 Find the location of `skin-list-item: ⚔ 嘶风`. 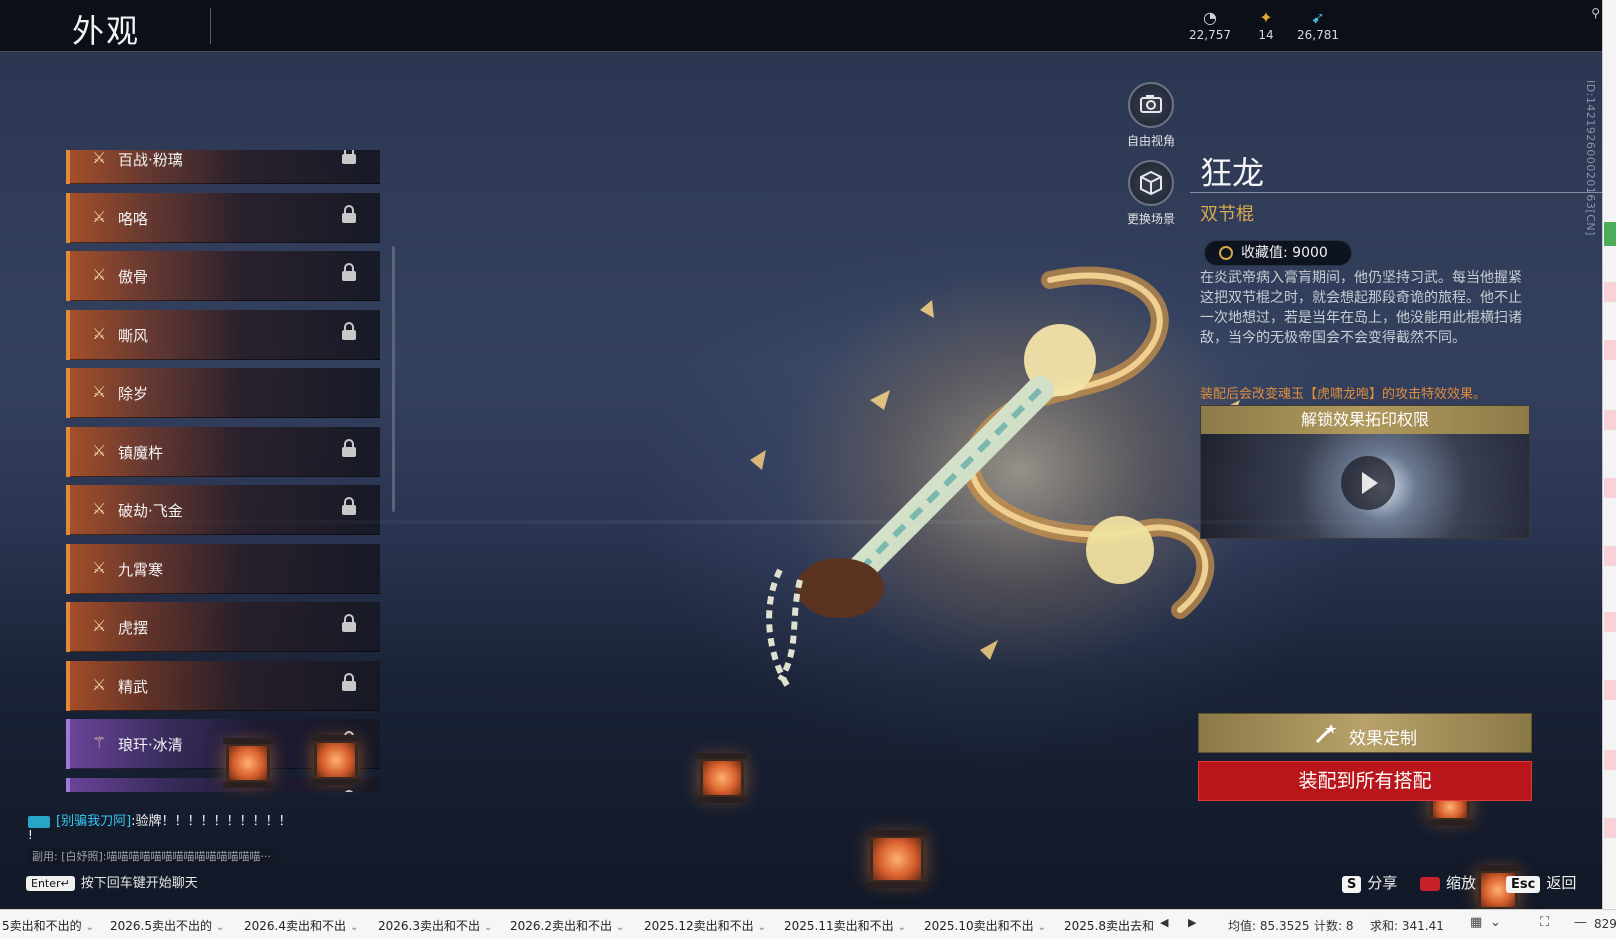

skin-list-item: ⚔ 嘶风 is located at coordinates (223, 334).